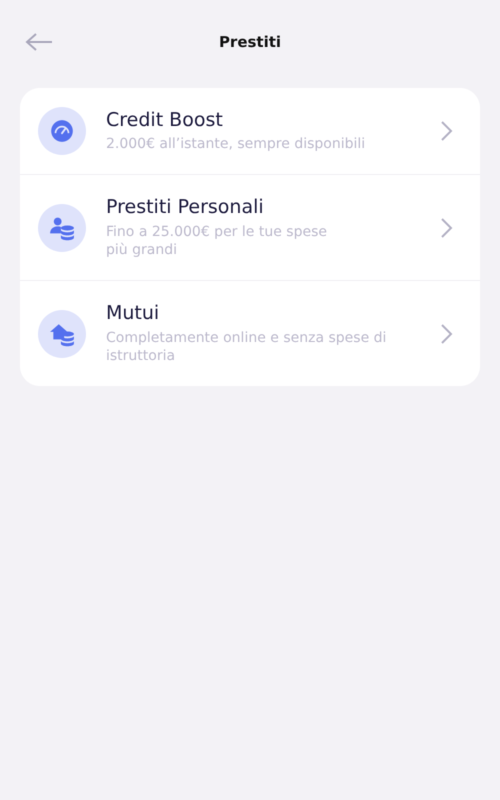 This screenshot has width=500, height=800. Describe the element at coordinates (185, 207) in the screenshot. I see `item-title: Prestiti Personali` at that location.